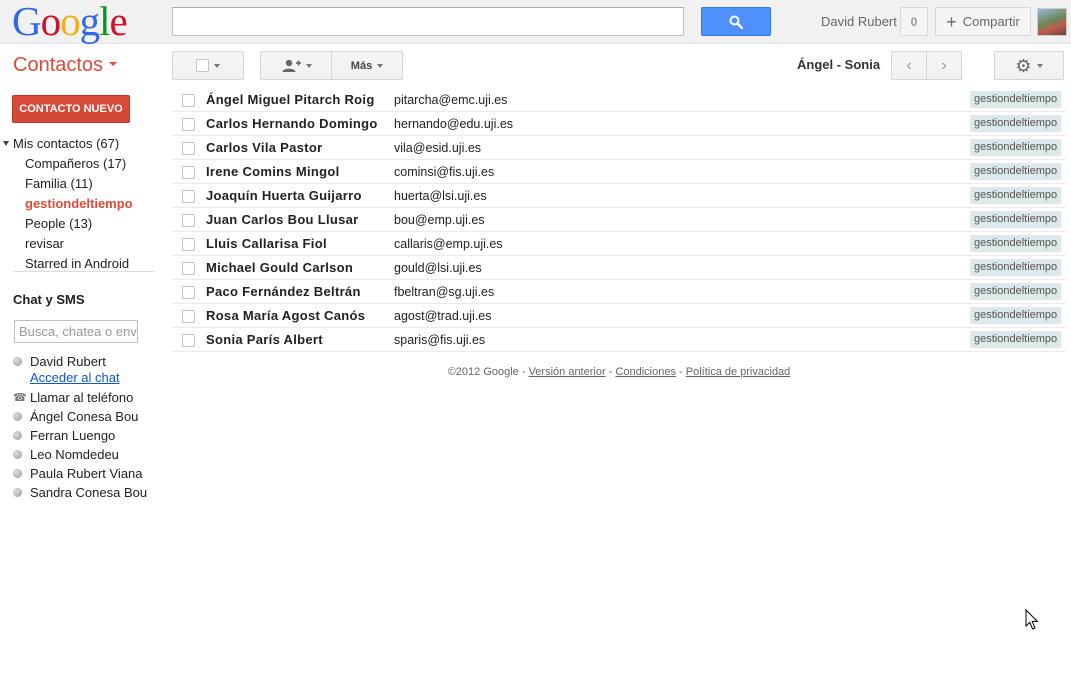  Describe the element at coordinates (74, 454) in the screenshot. I see `chat-contact-name: Leo Nomdedeu` at that location.